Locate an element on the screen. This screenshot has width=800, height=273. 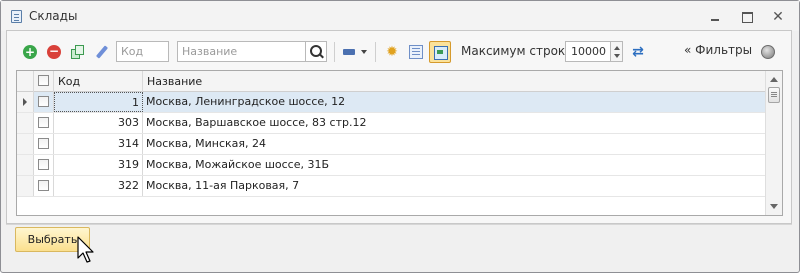
max-rows-stepper is located at coordinates (617, 51).